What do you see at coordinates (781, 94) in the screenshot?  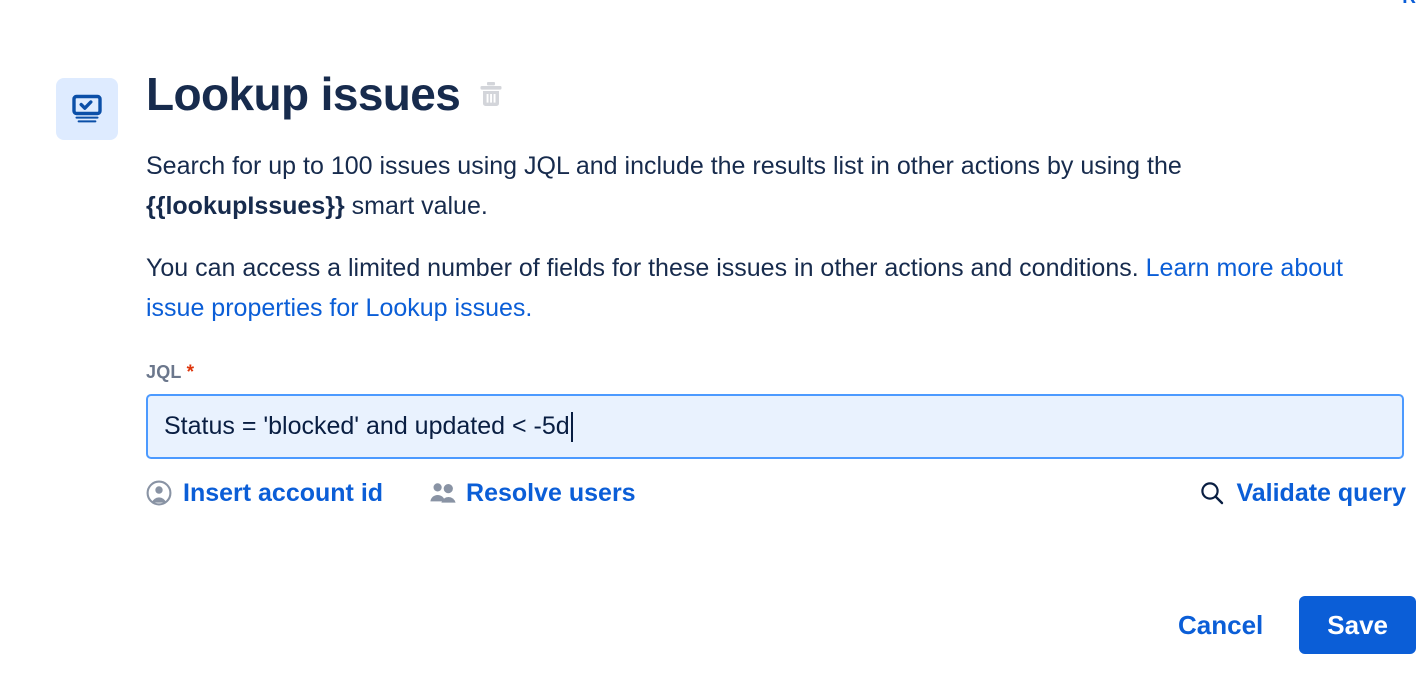 I see `title-line: Lookup issues` at bounding box center [781, 94].